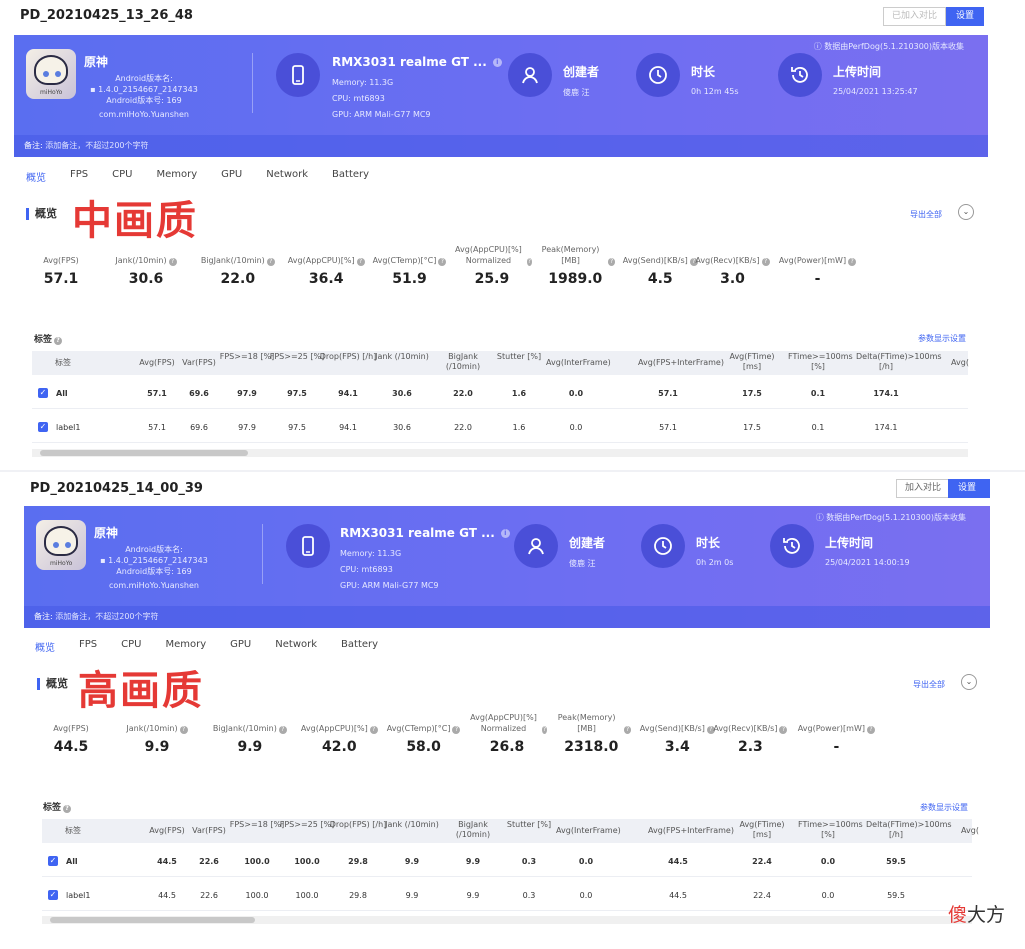  I want to click on table-cell: 97.9, so click(247, 427).